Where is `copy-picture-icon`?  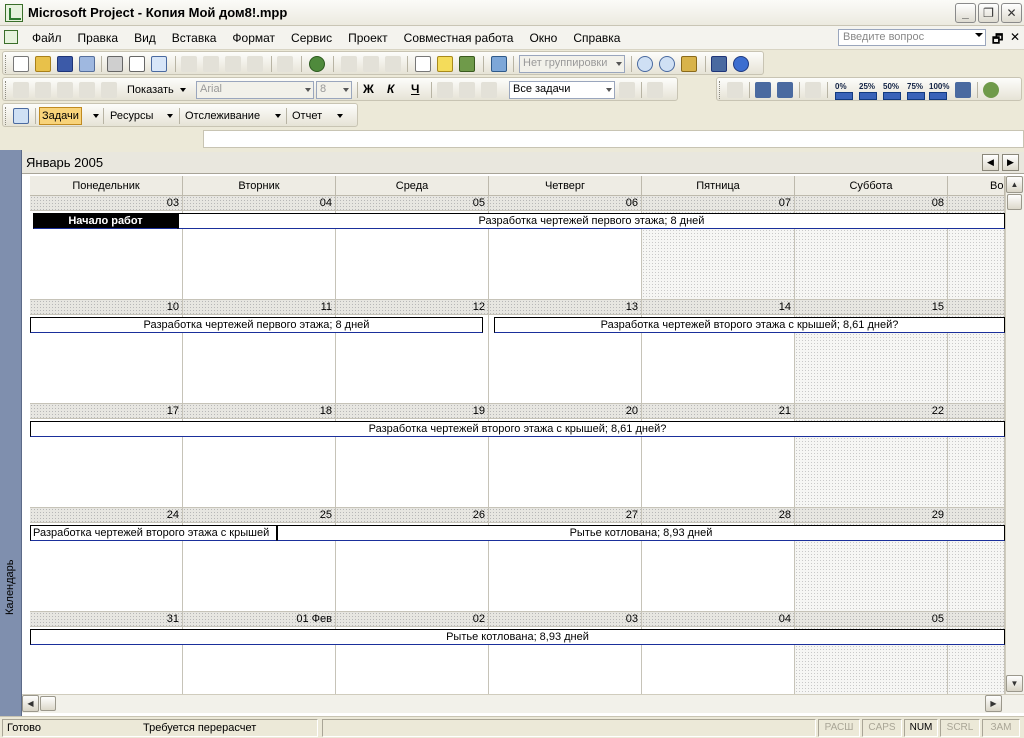
copy-picture-icon is located at coordinates (499, 64).